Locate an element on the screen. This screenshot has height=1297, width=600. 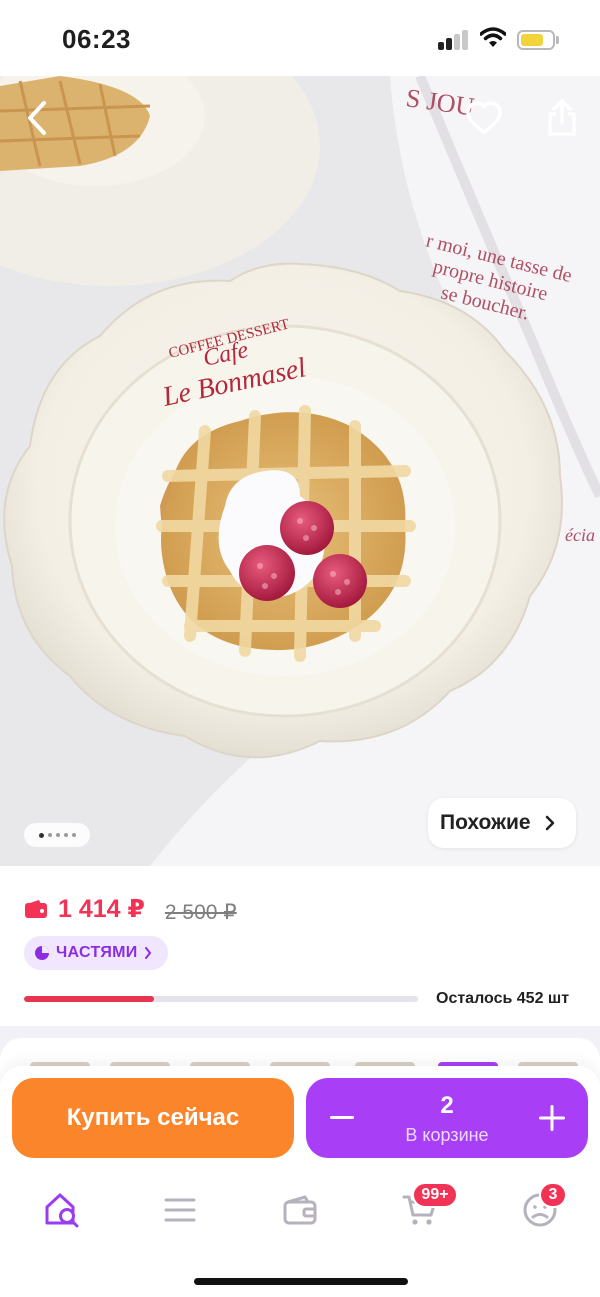
cart-count-badge: 99+ is located at coordinates (435, 1195).